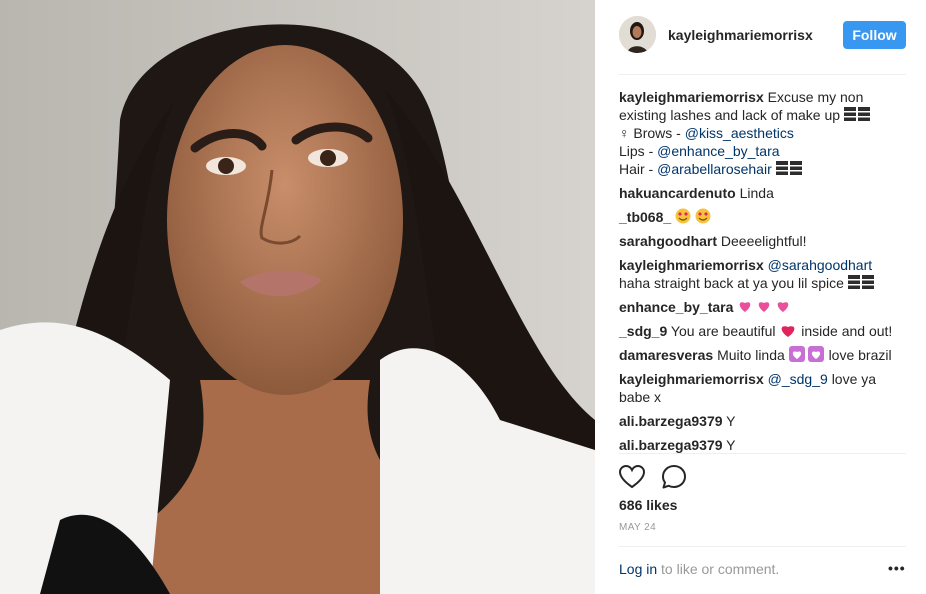 This screenshot has height=594, width=926. Describe the element at coordinates (897, 568) in the screenshot. I see `more-options-icon: •••` at that location.